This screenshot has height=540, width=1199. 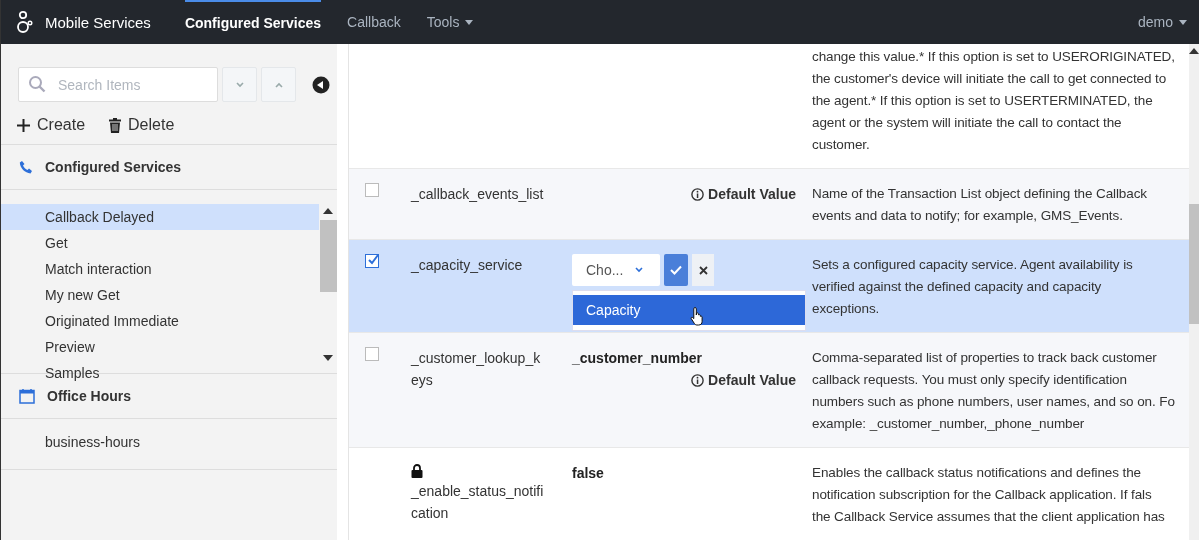 I want to click on option-name: _callback_events_list, so click(x=478, y=194).